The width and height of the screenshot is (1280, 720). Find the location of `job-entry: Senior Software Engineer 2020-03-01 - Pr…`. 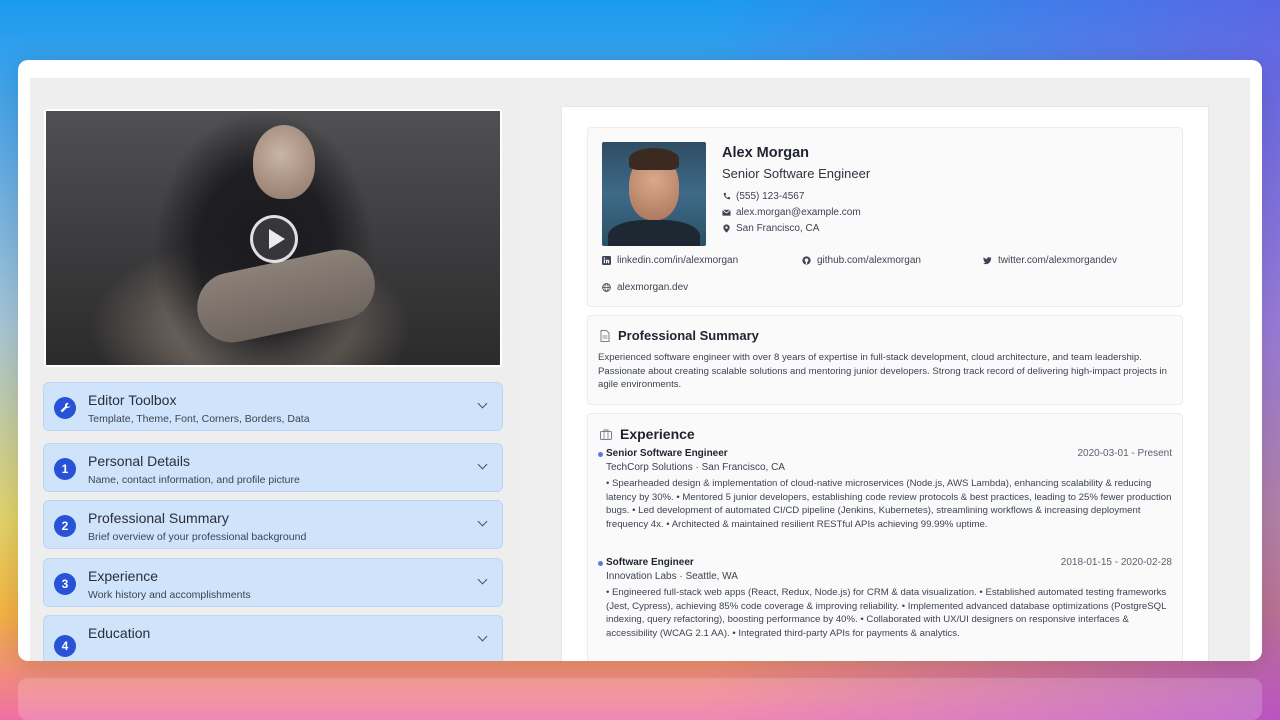

job-entry: Senior Software Engineer 2020-03-01 - Pr… is located at coordinates (885, 498).